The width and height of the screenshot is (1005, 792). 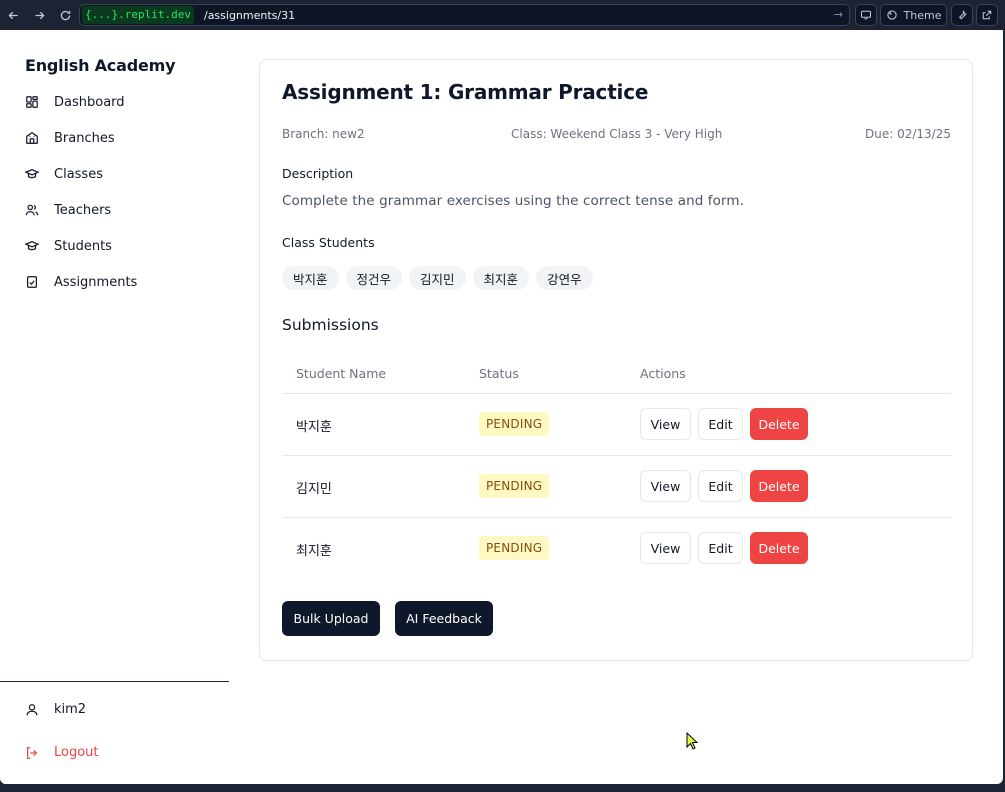 I want to click on description-label: Description, so click(x=318, y=173).